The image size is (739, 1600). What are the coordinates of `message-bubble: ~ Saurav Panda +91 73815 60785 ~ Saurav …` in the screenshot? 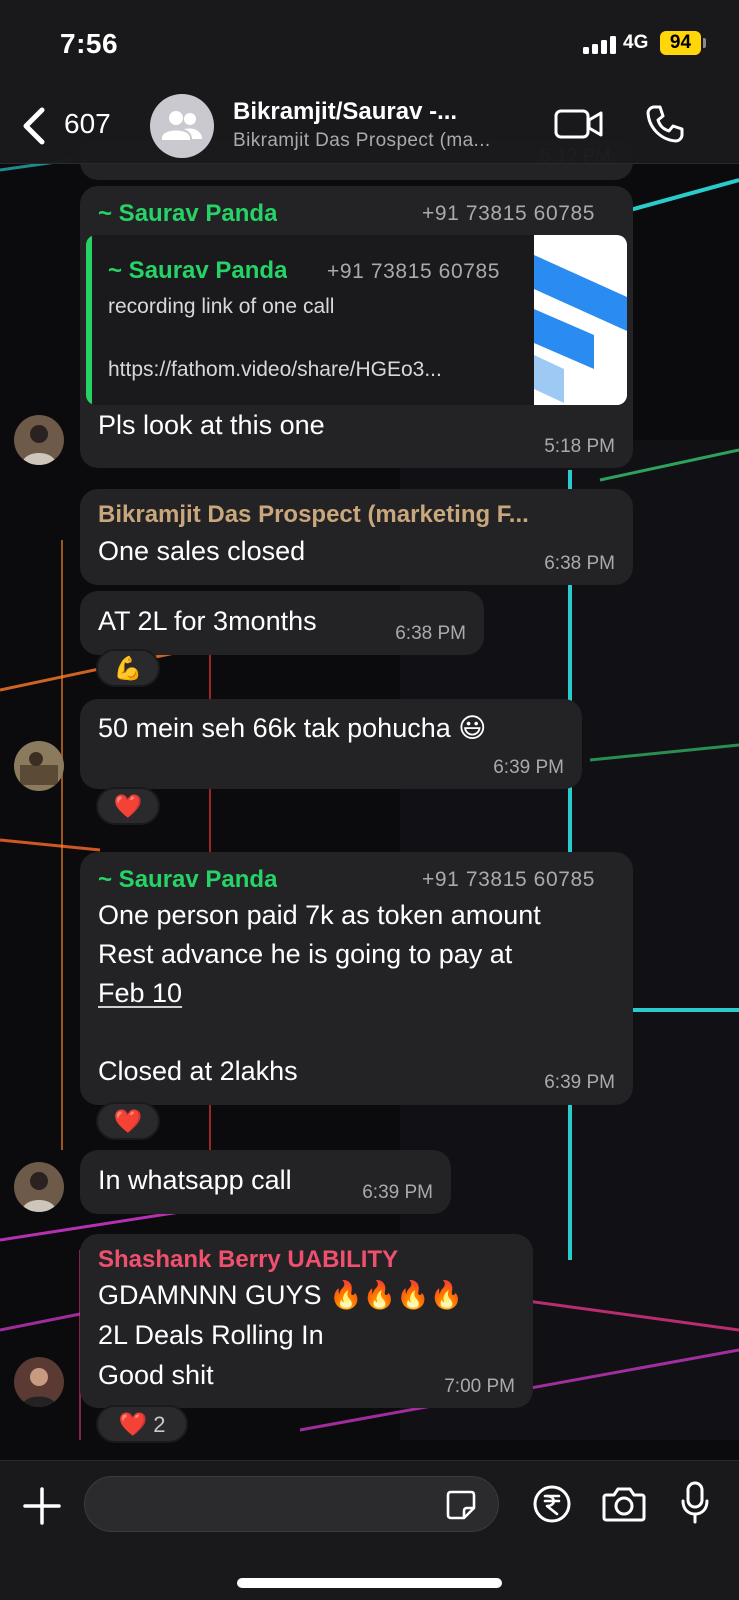 It's located at (356, 327).